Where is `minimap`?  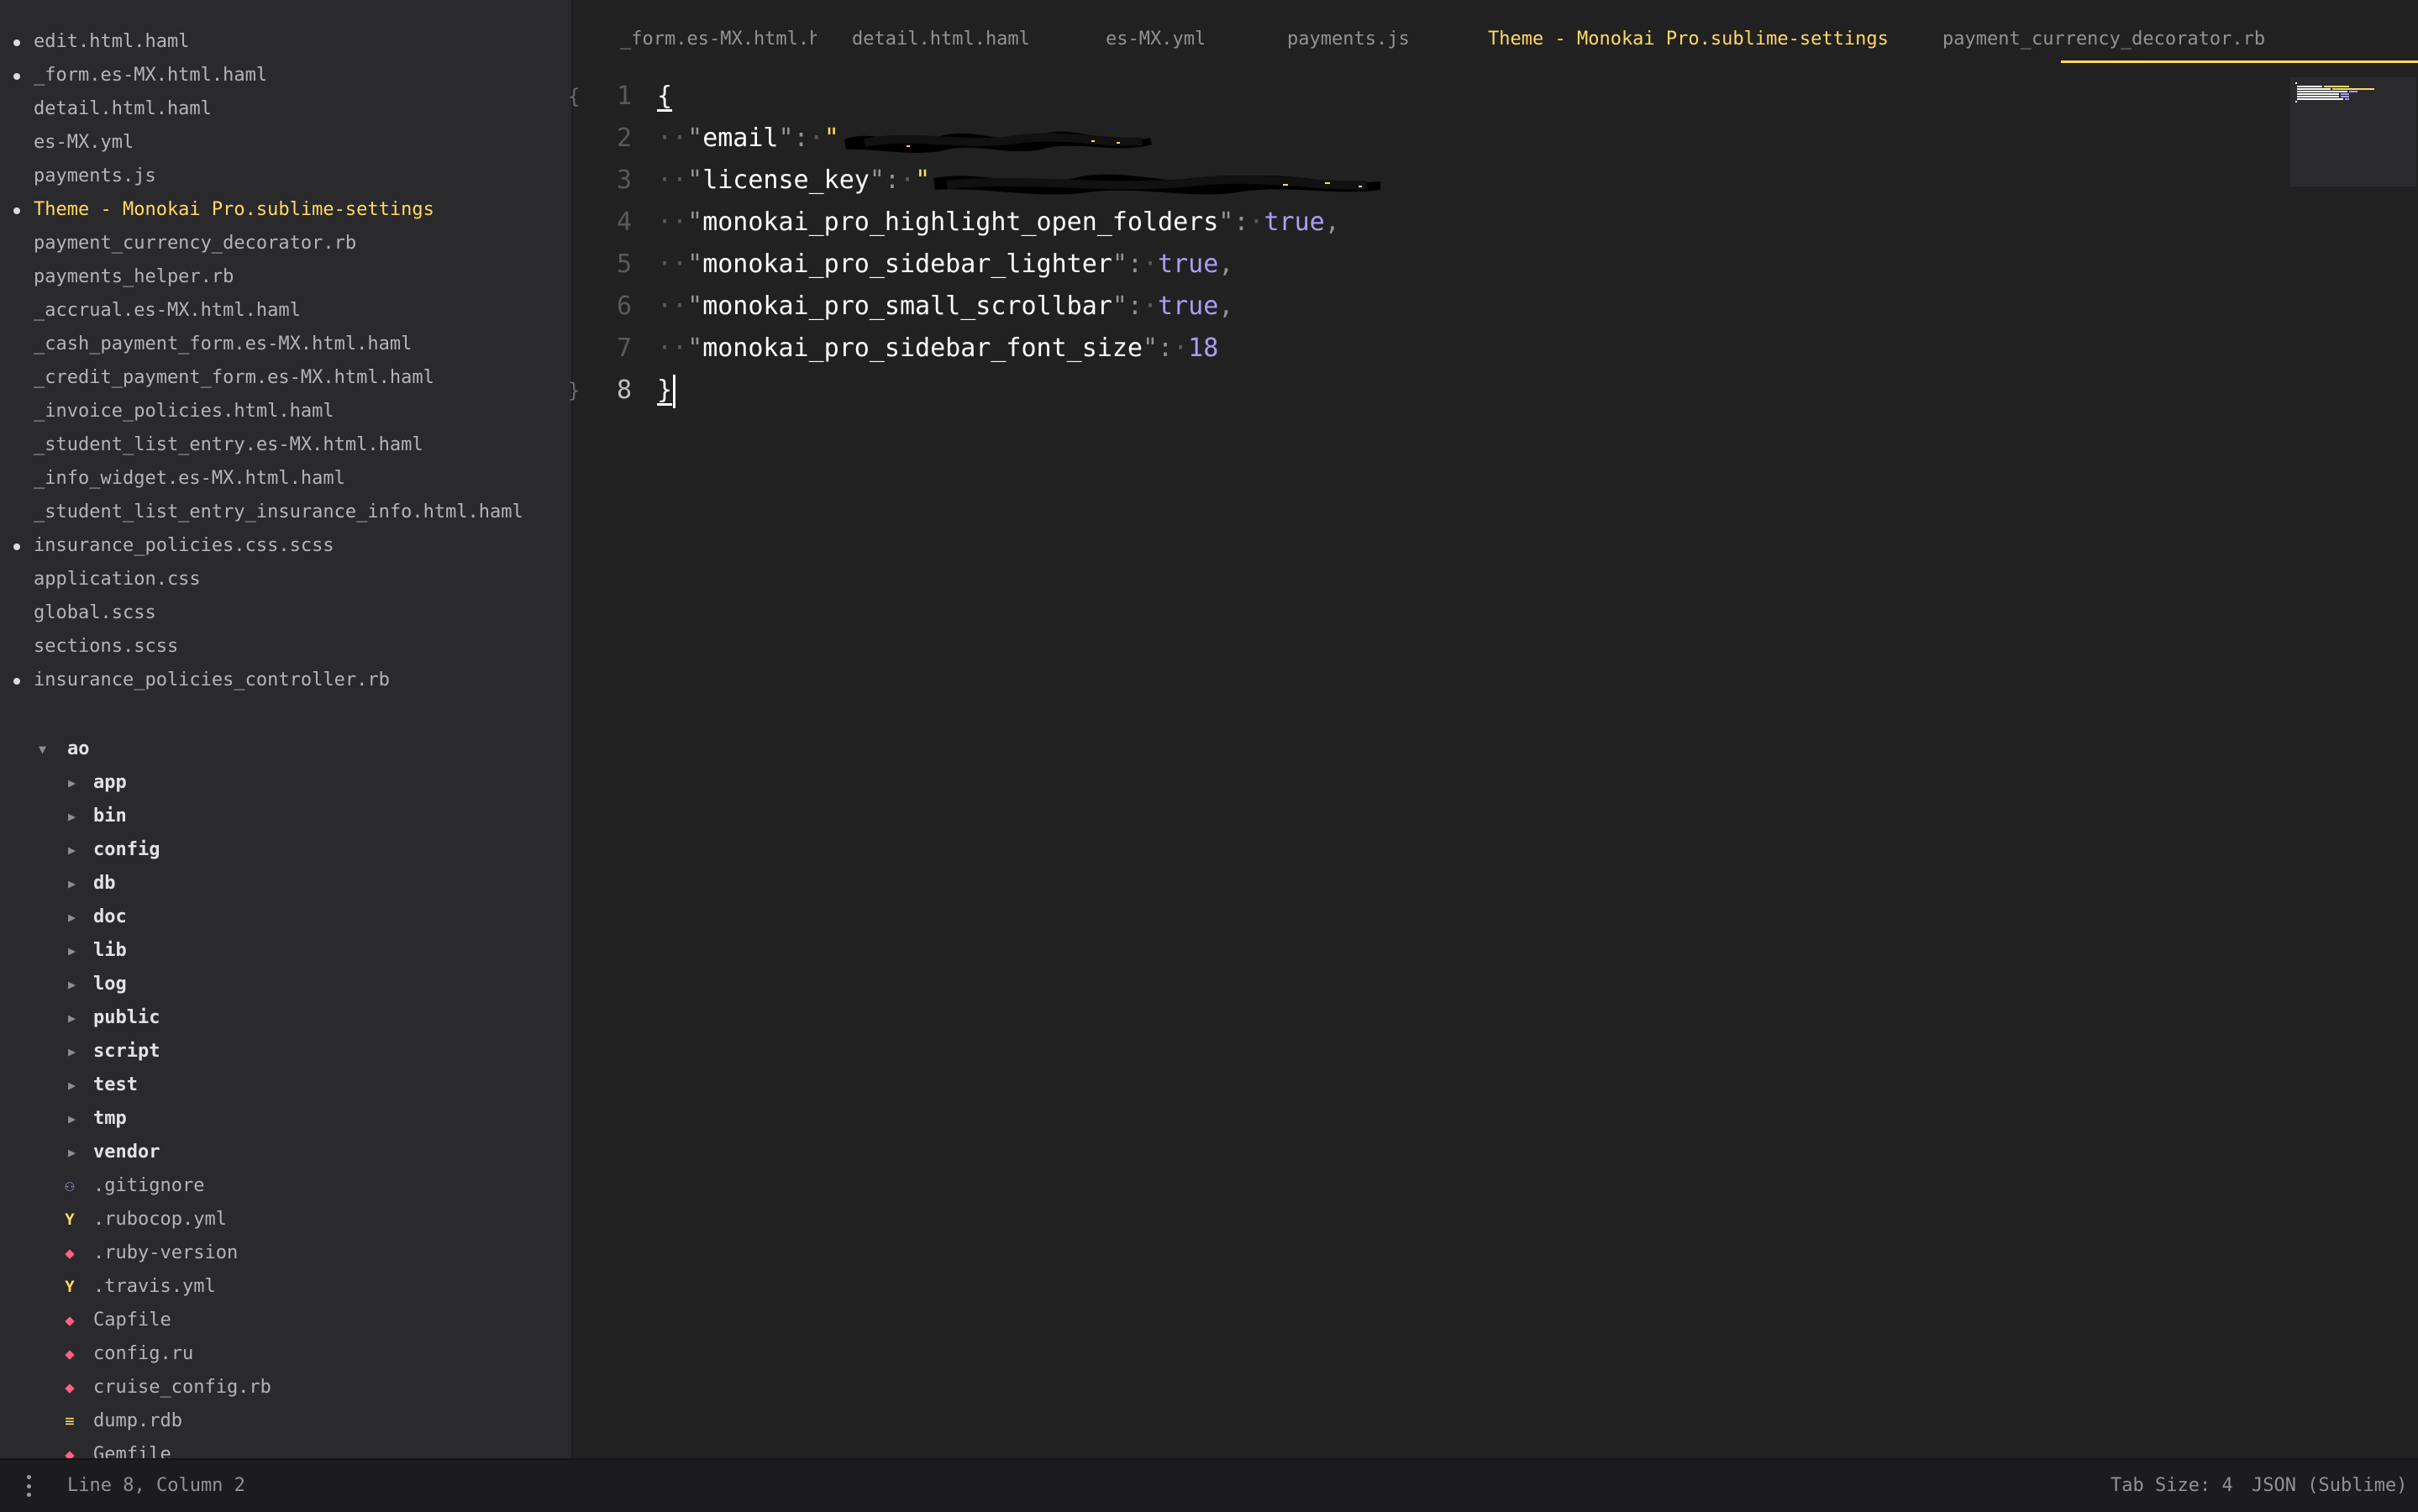
minimap is located at coordinates (2353, 131).